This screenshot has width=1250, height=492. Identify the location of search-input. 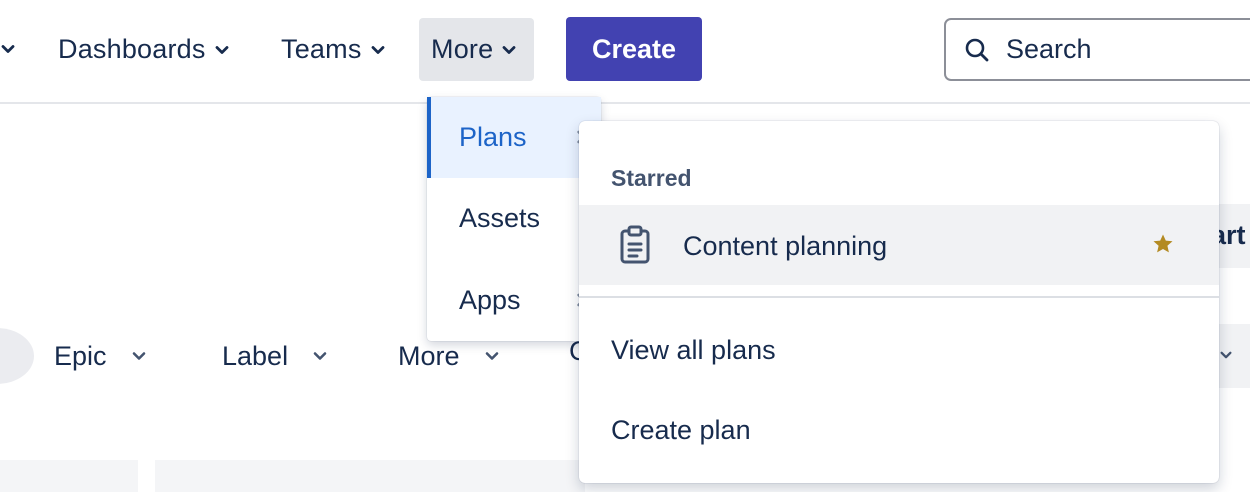
(1128, 49).